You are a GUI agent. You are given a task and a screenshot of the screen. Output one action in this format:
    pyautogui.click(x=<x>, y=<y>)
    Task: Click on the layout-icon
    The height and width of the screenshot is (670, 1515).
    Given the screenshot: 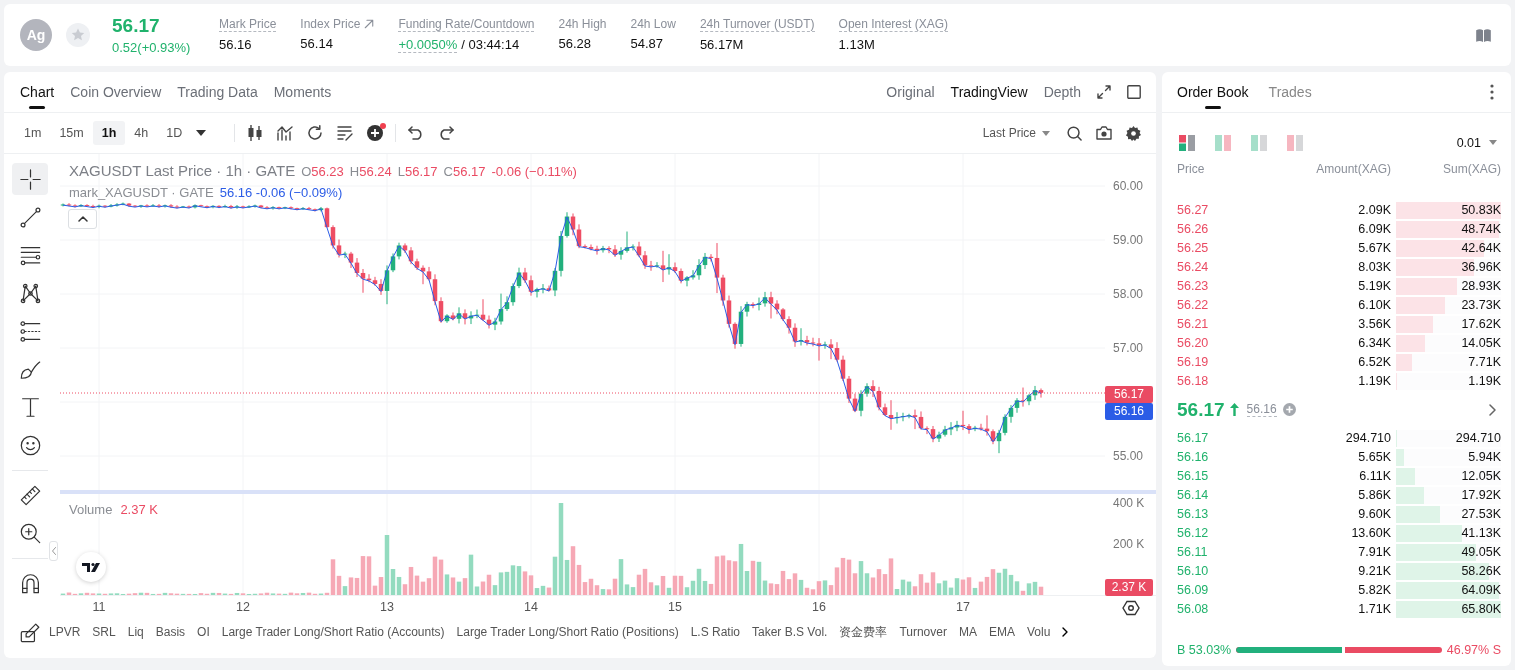 What is the action you would take?
    pyautogui.click(x=1187, y=142)
    